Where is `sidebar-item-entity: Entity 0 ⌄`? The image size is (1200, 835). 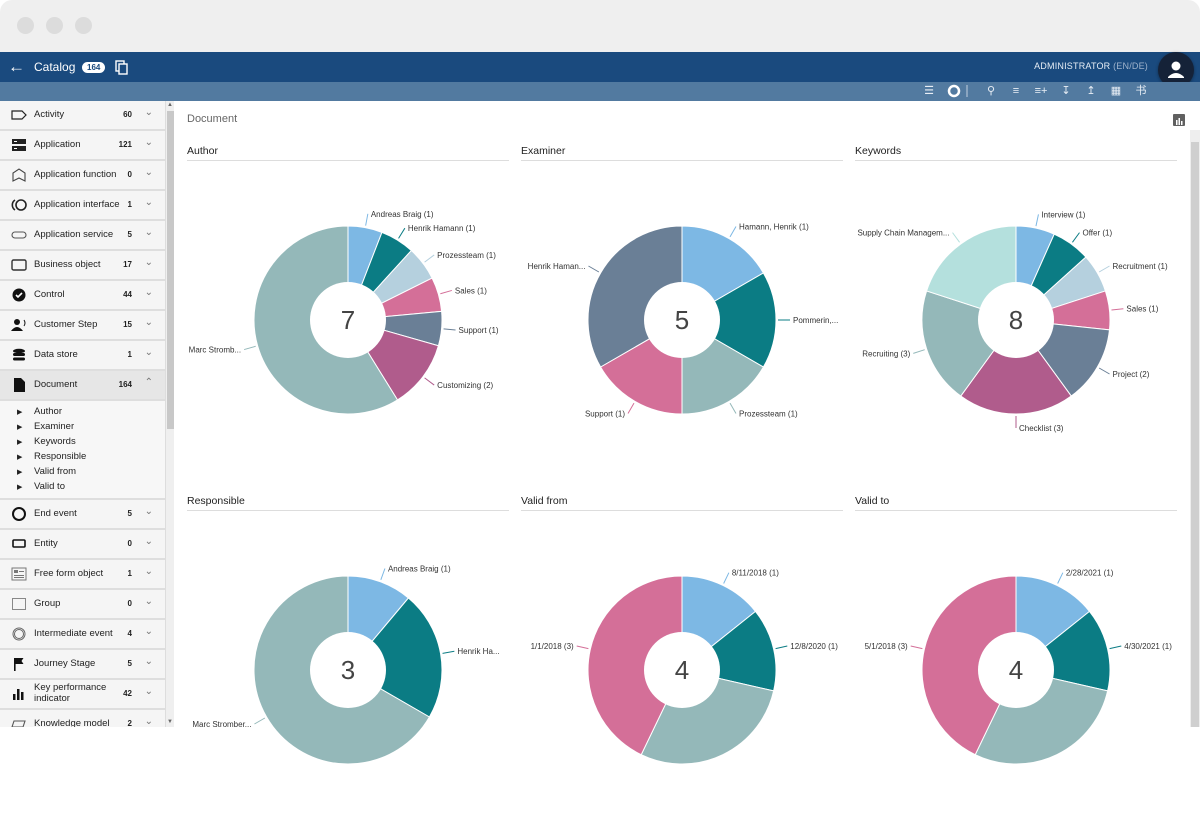
sidebar-item-entity: Entity 0 ⌄ is located at coordinates (82, 545).